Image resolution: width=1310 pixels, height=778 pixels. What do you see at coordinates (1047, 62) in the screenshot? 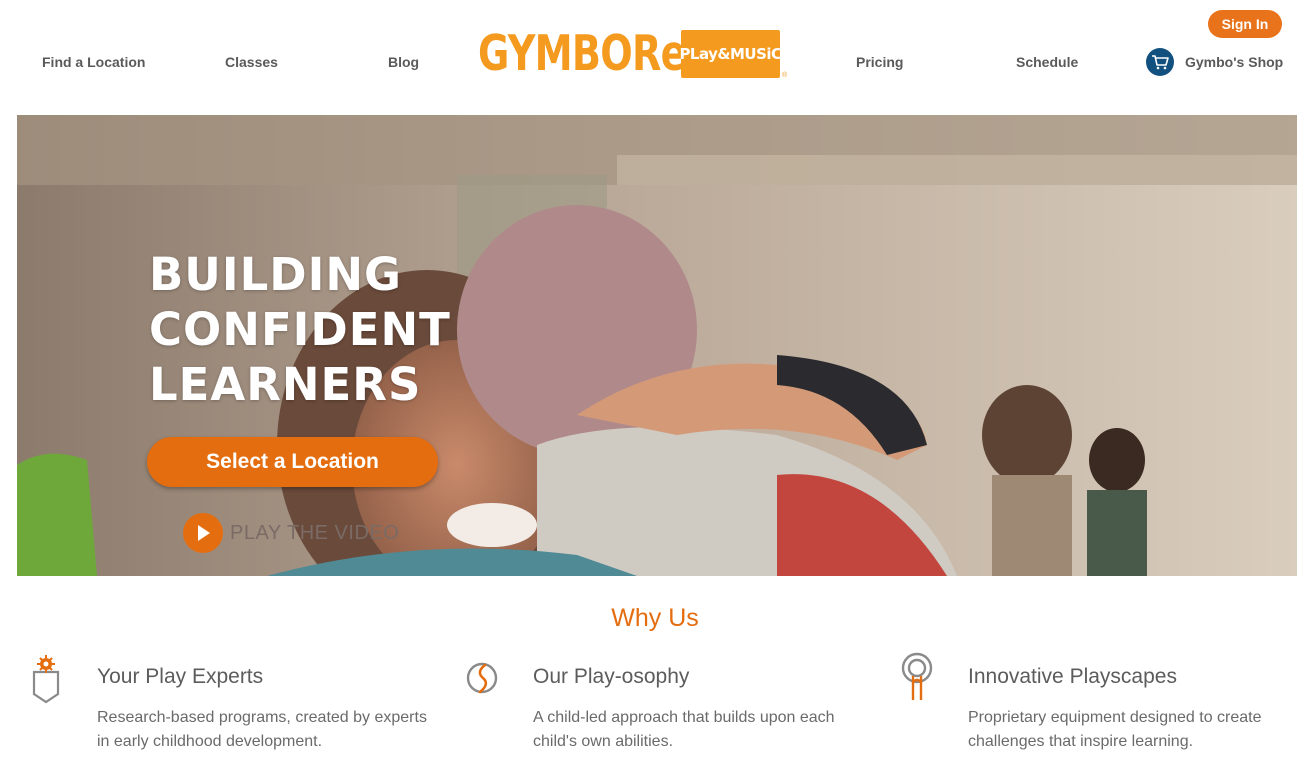
I see `nav-schedule: Schedule` at bounding box center [1047, 62].